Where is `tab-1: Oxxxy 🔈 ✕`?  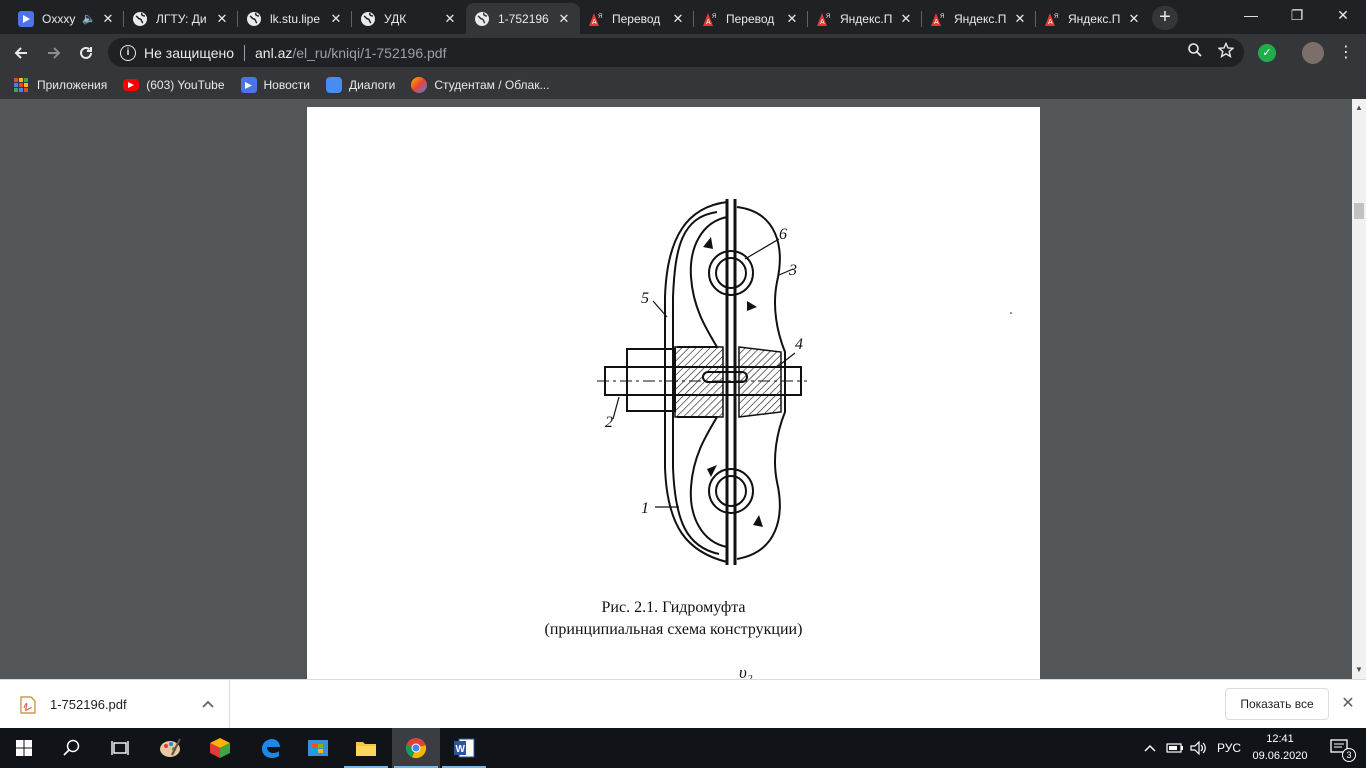
tab-1: Oxxxy 🔈 ✕ is located at coordinates (67, 18).